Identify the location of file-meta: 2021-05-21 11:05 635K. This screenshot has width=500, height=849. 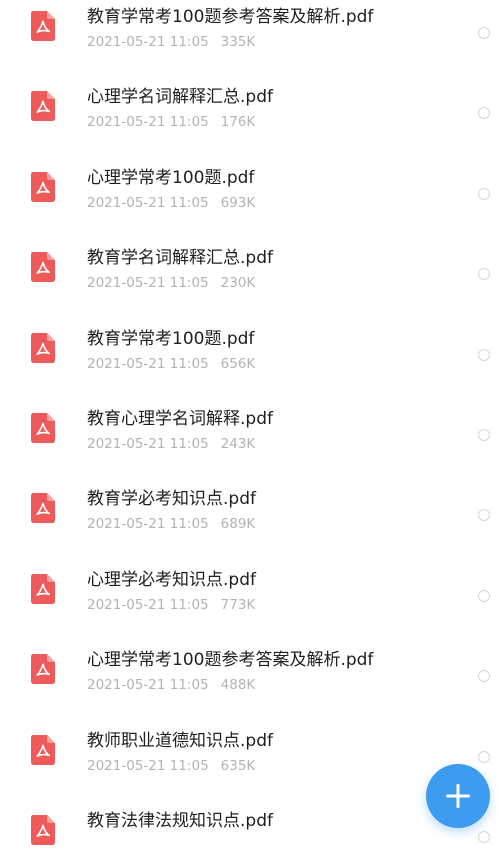
(171, 766).